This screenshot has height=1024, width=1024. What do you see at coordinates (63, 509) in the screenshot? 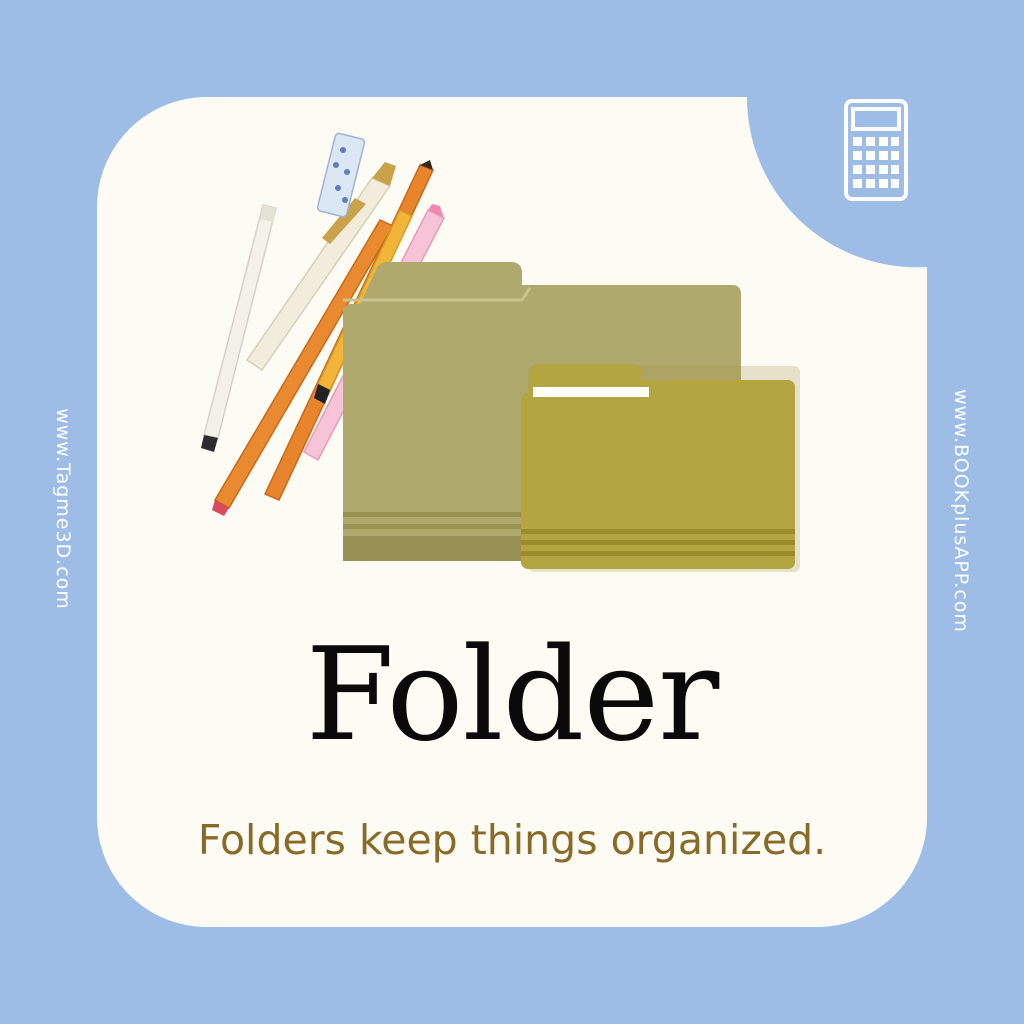
I see `side-text-left: www.Tagme3D.com` at bounding box center [63, 509].